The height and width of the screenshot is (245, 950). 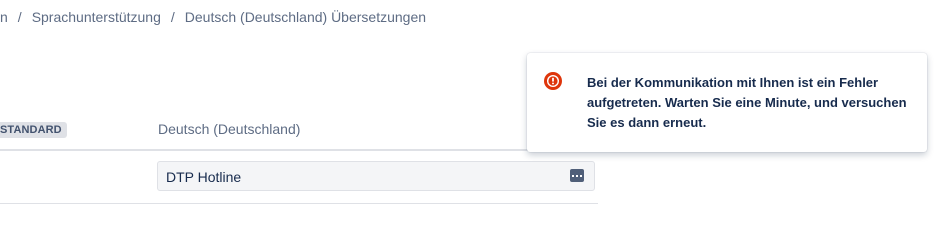 What do you see at coordinates (376, 176) in the screenshot?
I see `translation-field: DTP Hotline` at bounding box center [376, 176].